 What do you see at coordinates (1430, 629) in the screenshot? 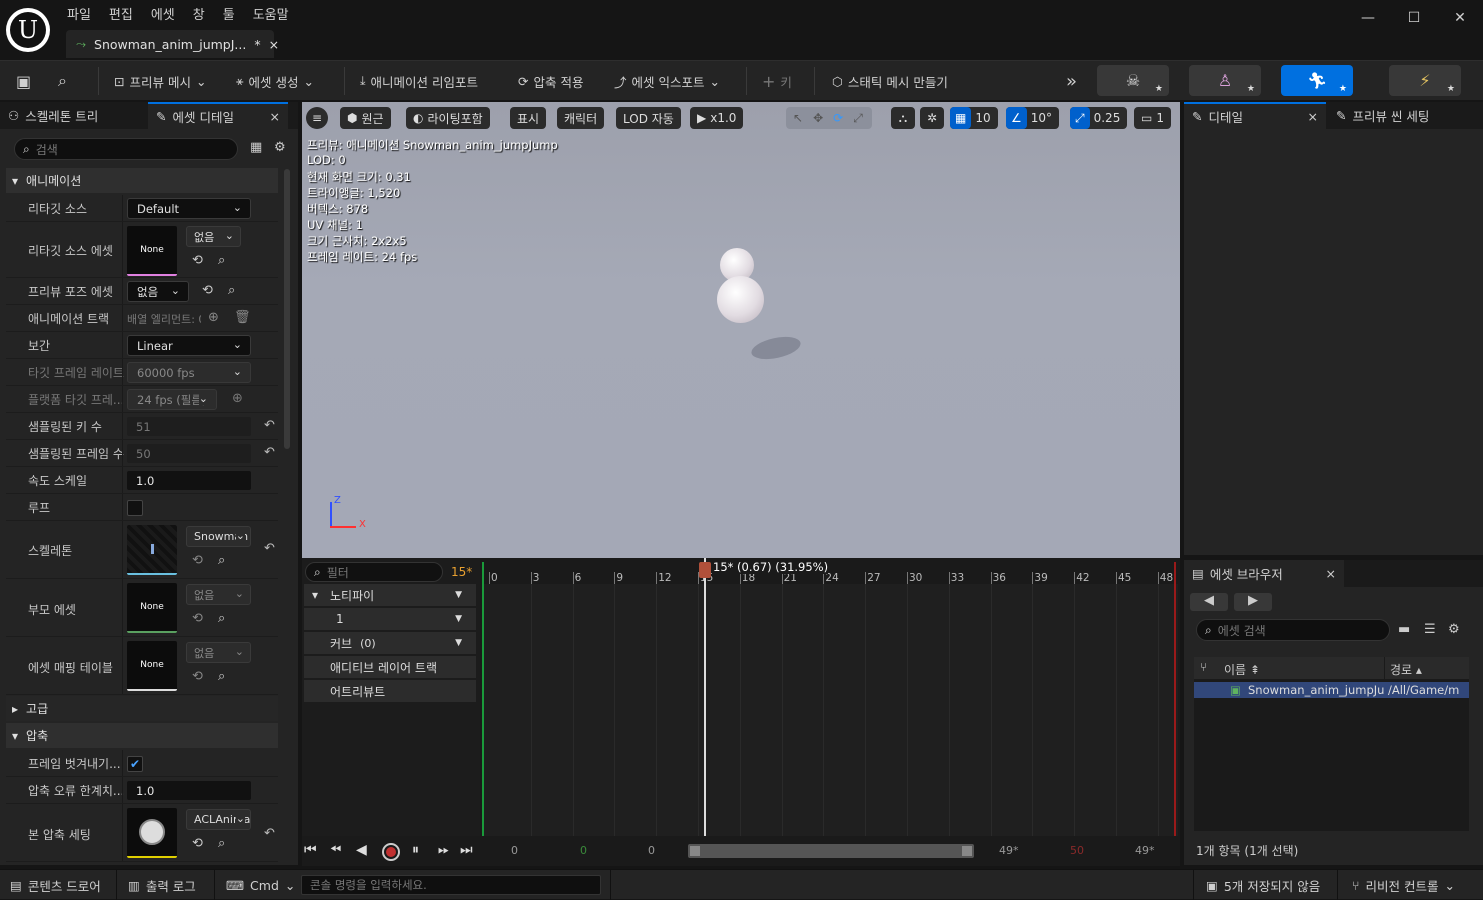
I see `filter-icon: ☰` at bounding box center [1430, 629].